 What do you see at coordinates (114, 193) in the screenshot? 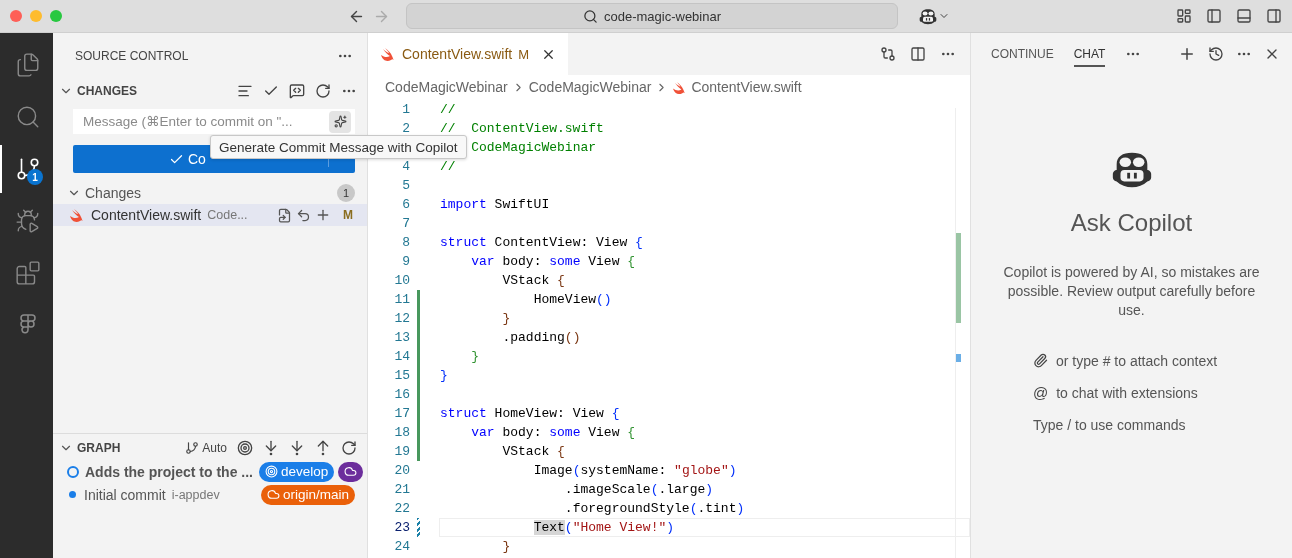
I see `group-label: Changes` at bounding box center [114, 193].